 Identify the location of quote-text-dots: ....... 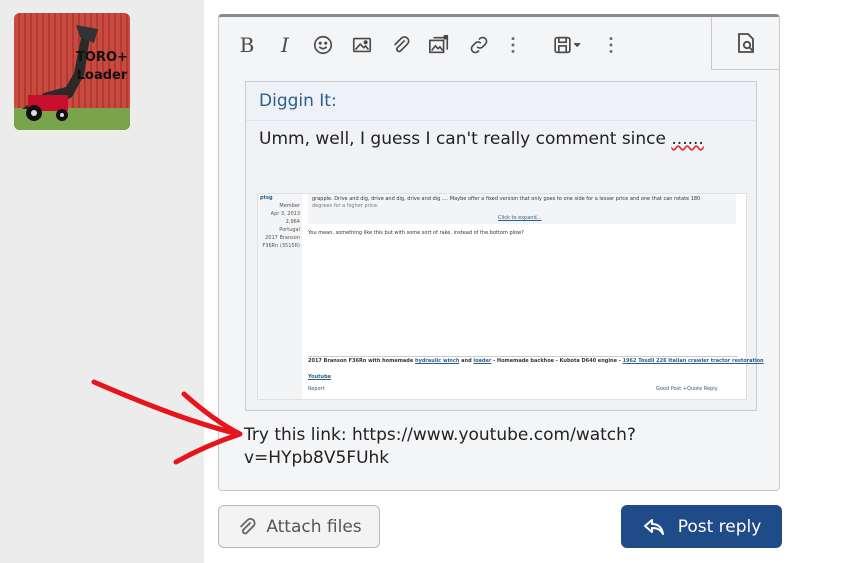
(687, 139).